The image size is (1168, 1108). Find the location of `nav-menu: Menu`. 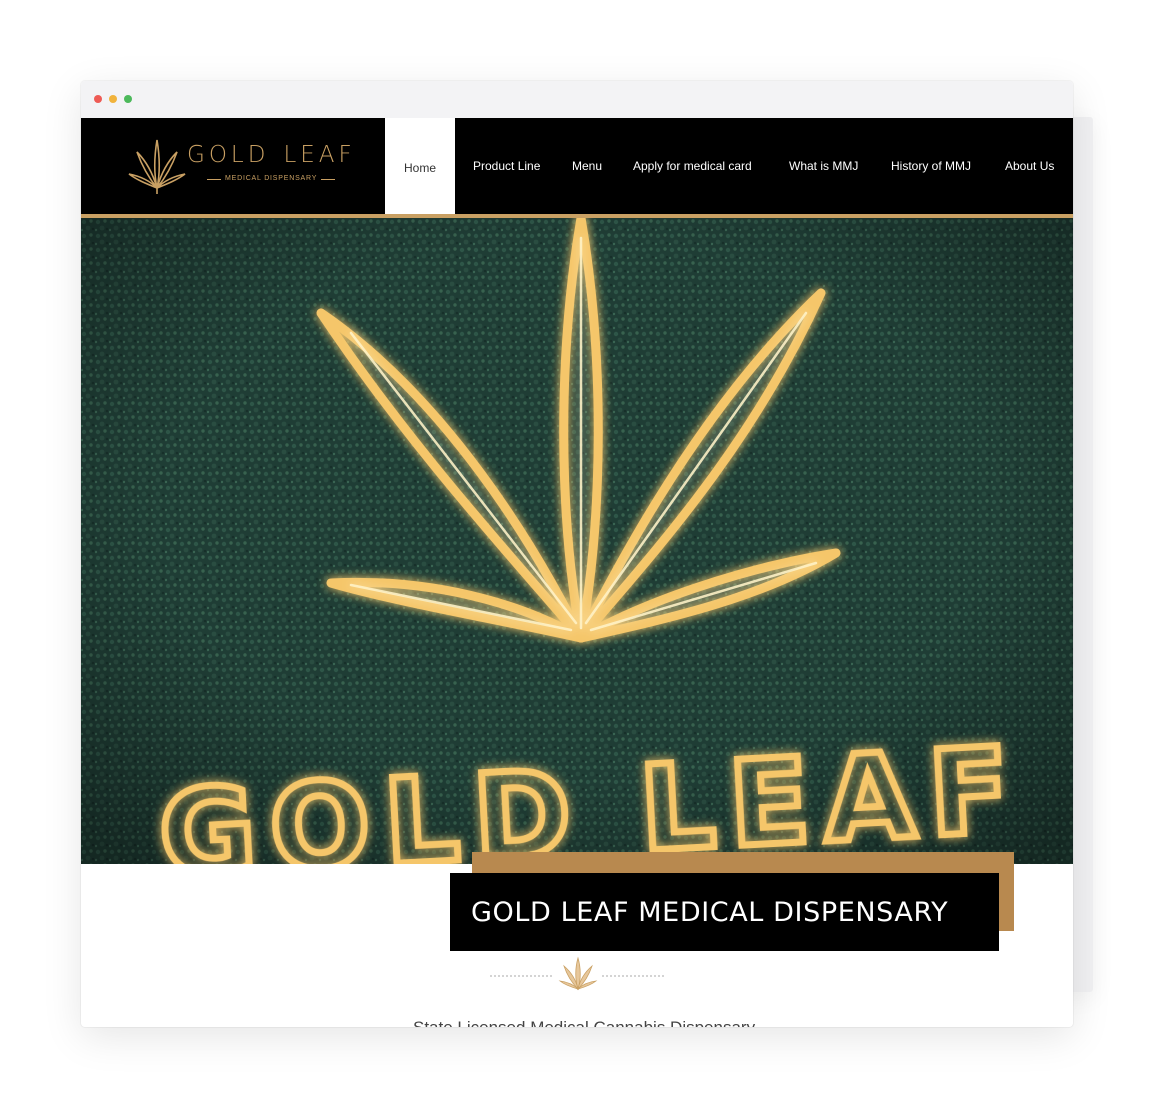

nav-menu: Menu is located at coordinates (587, 166).